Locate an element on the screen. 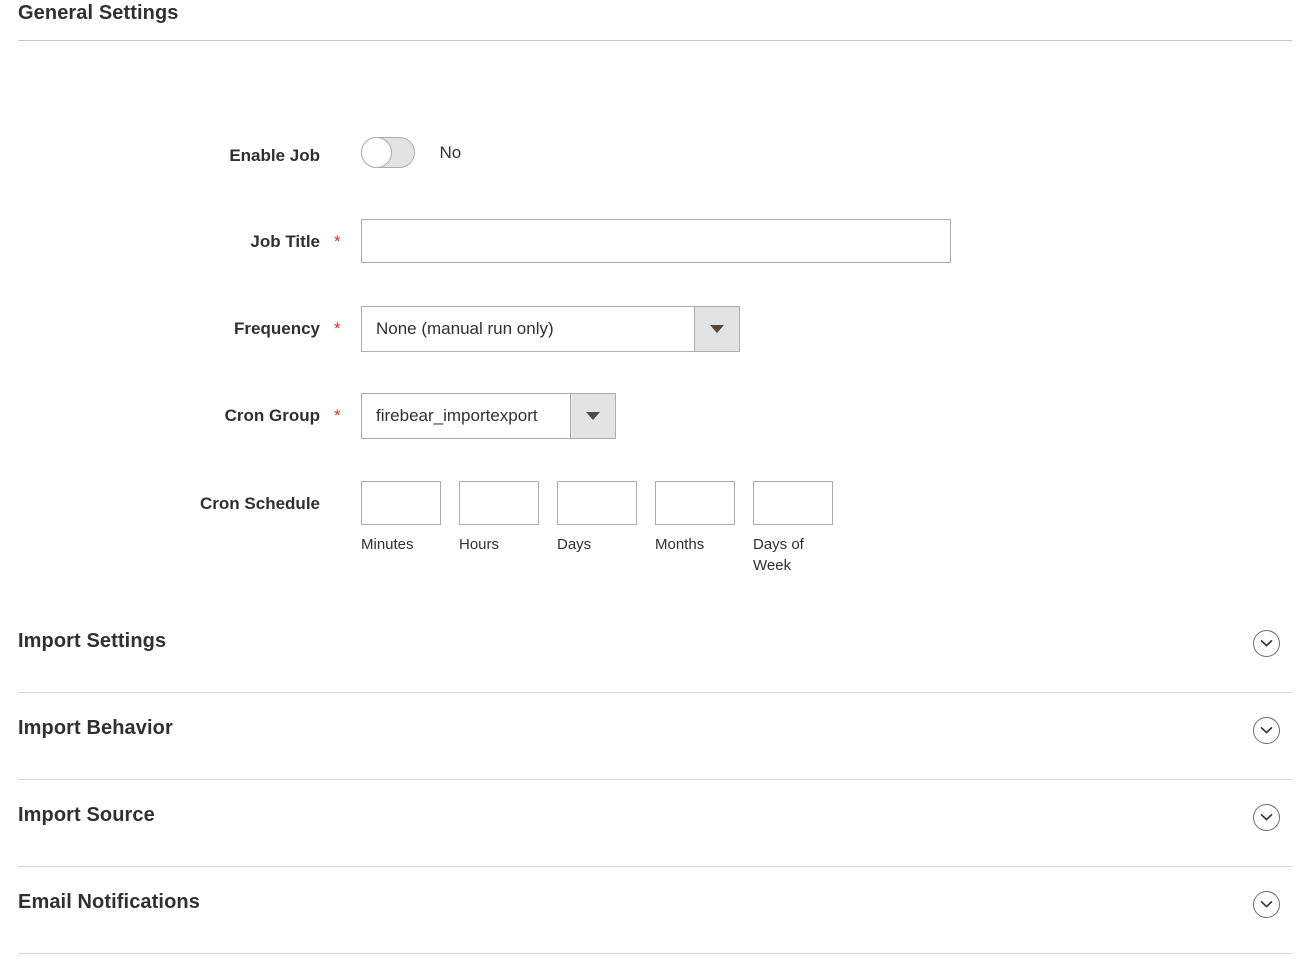 Image resolution: width=1310 pixels, height=971 pixels. cron-minutes-input is located at coordinates (401, 503).